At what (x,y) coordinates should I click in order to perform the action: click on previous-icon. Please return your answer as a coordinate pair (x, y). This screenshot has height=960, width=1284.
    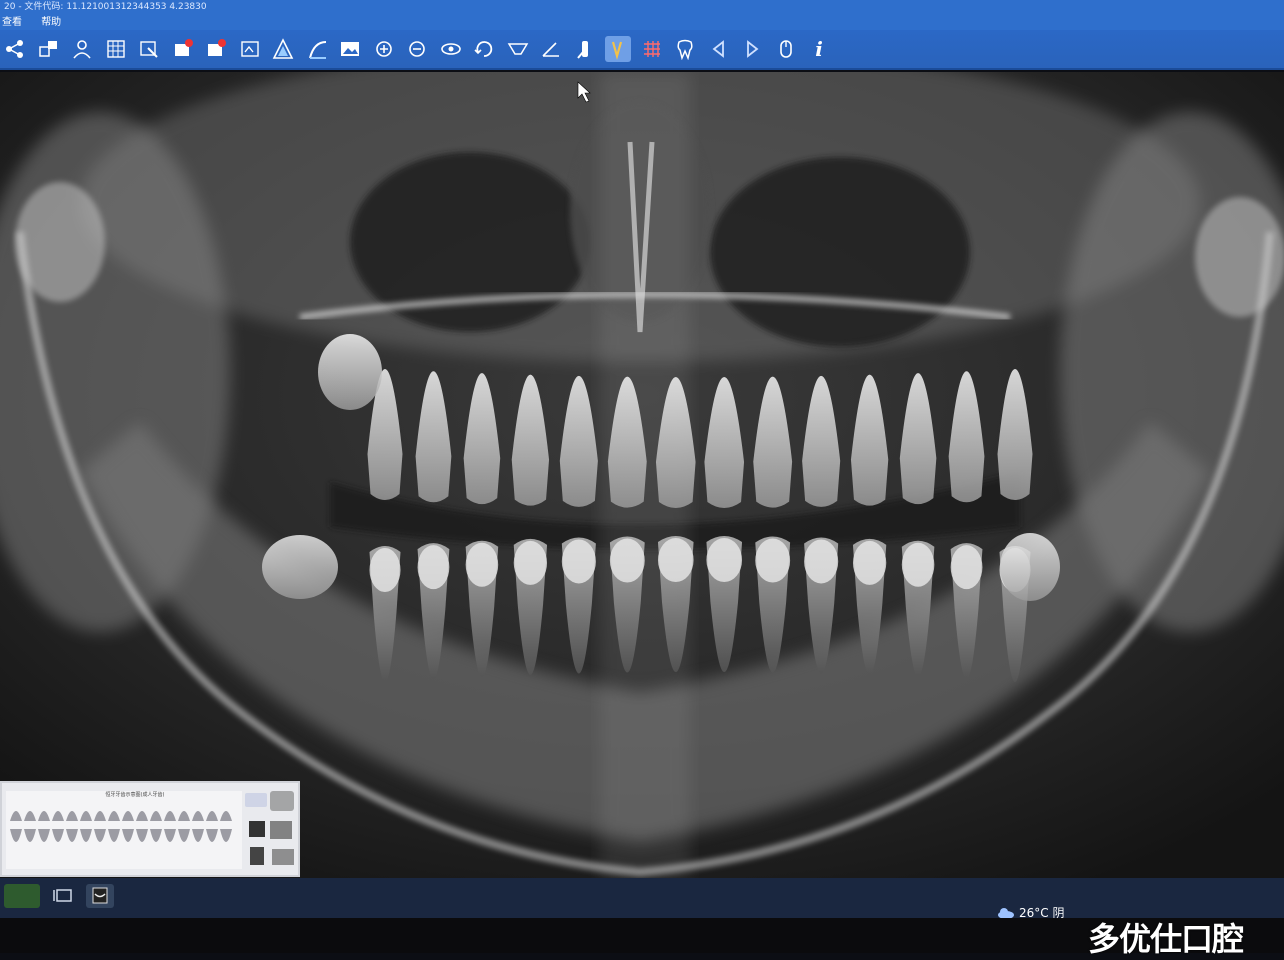
    Looking at the image, I should click on (719, 49).